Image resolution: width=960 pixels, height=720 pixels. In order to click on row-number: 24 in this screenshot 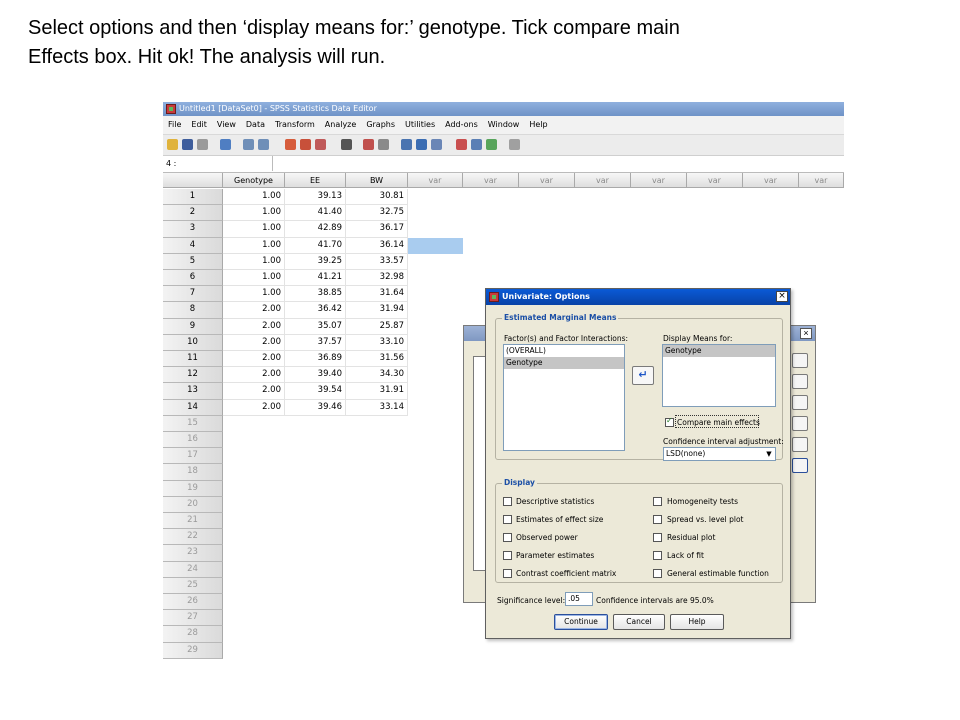, I will do `click(193, 569)`.